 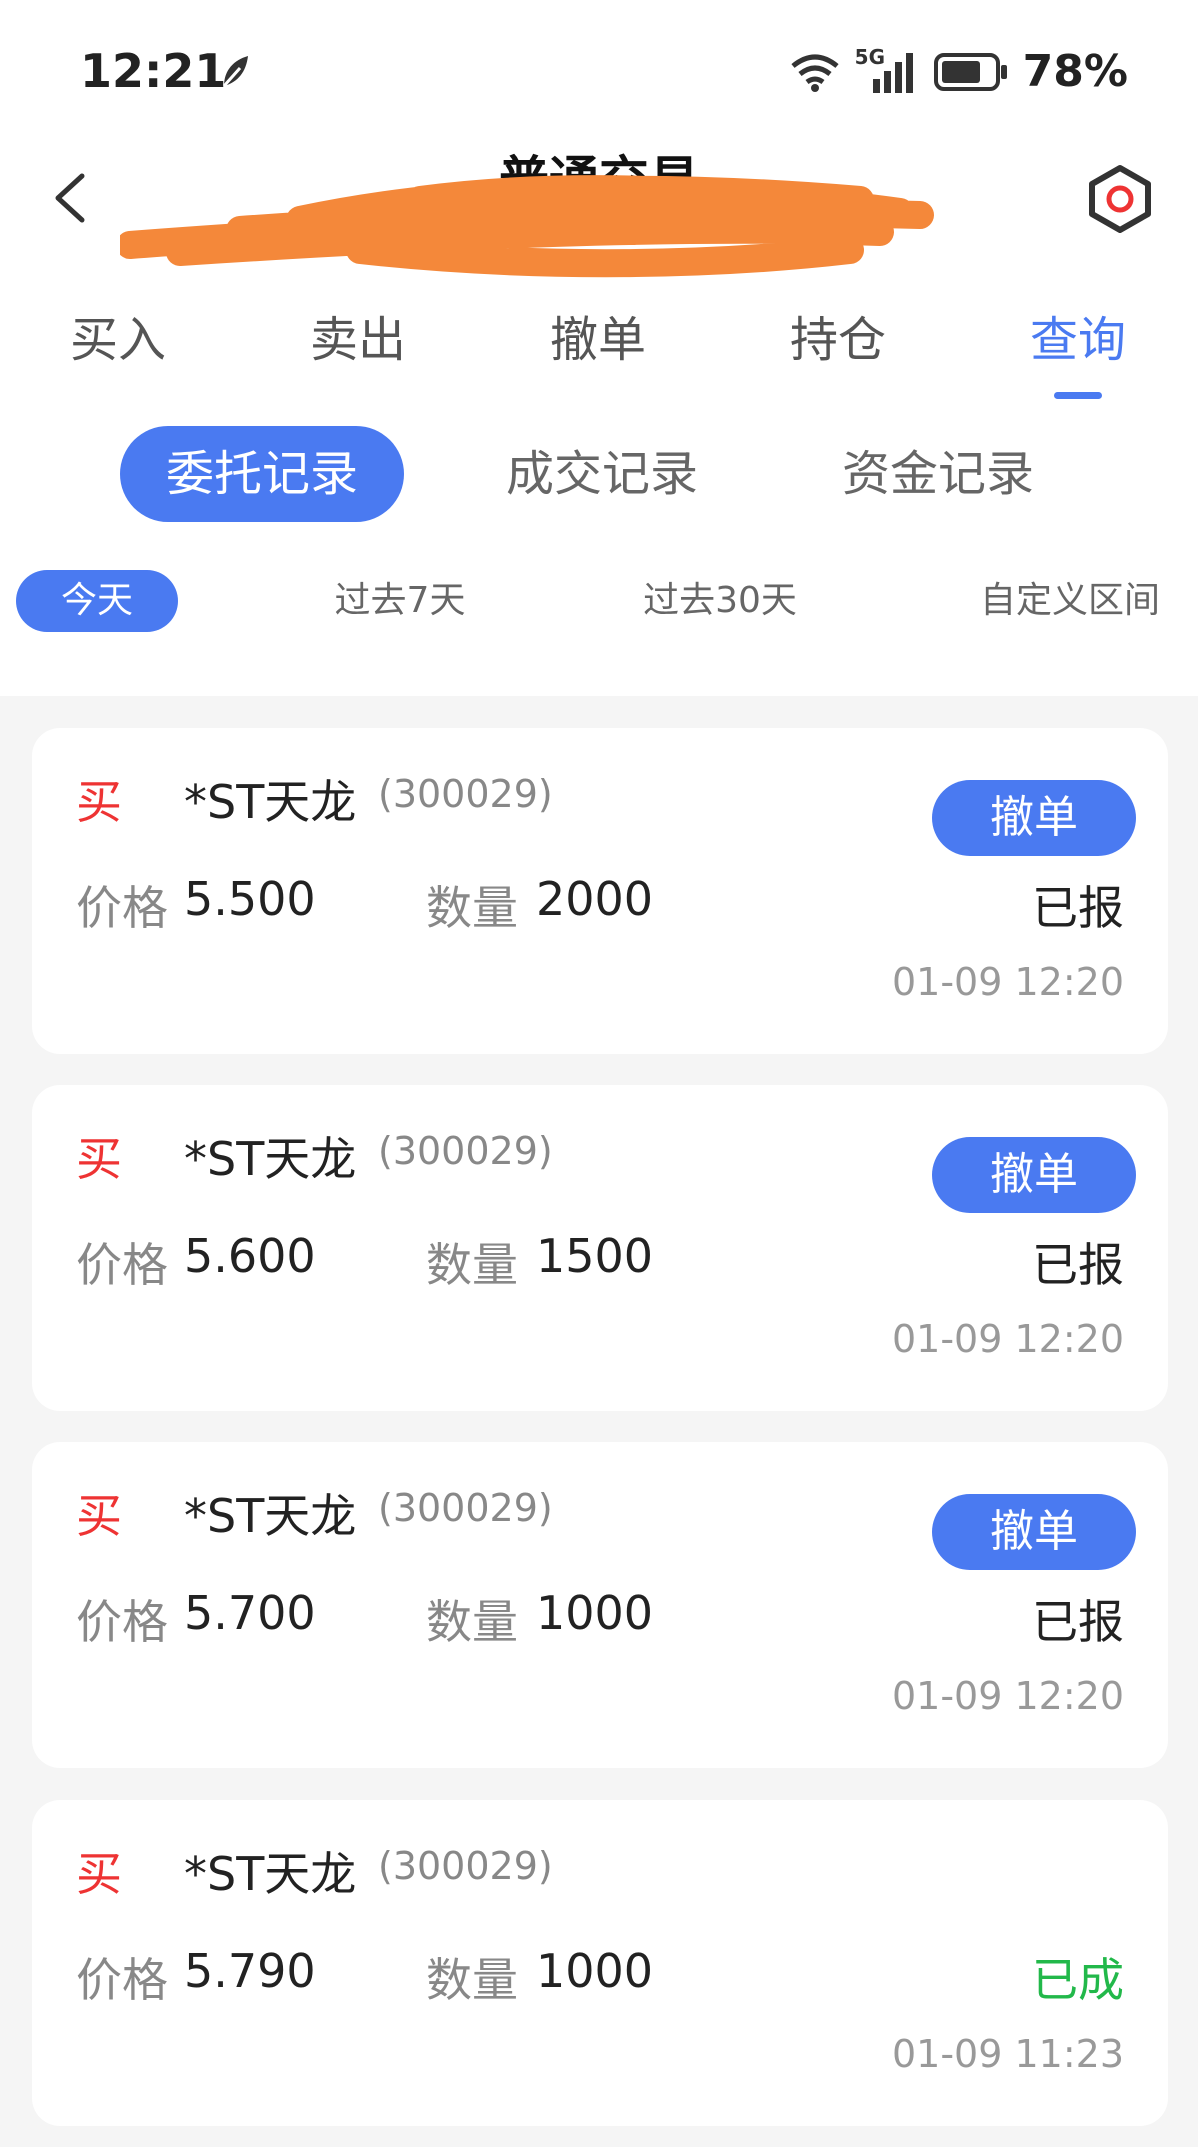 I want to click on range-7-days: 过去7天, so click(x=400, y=601).